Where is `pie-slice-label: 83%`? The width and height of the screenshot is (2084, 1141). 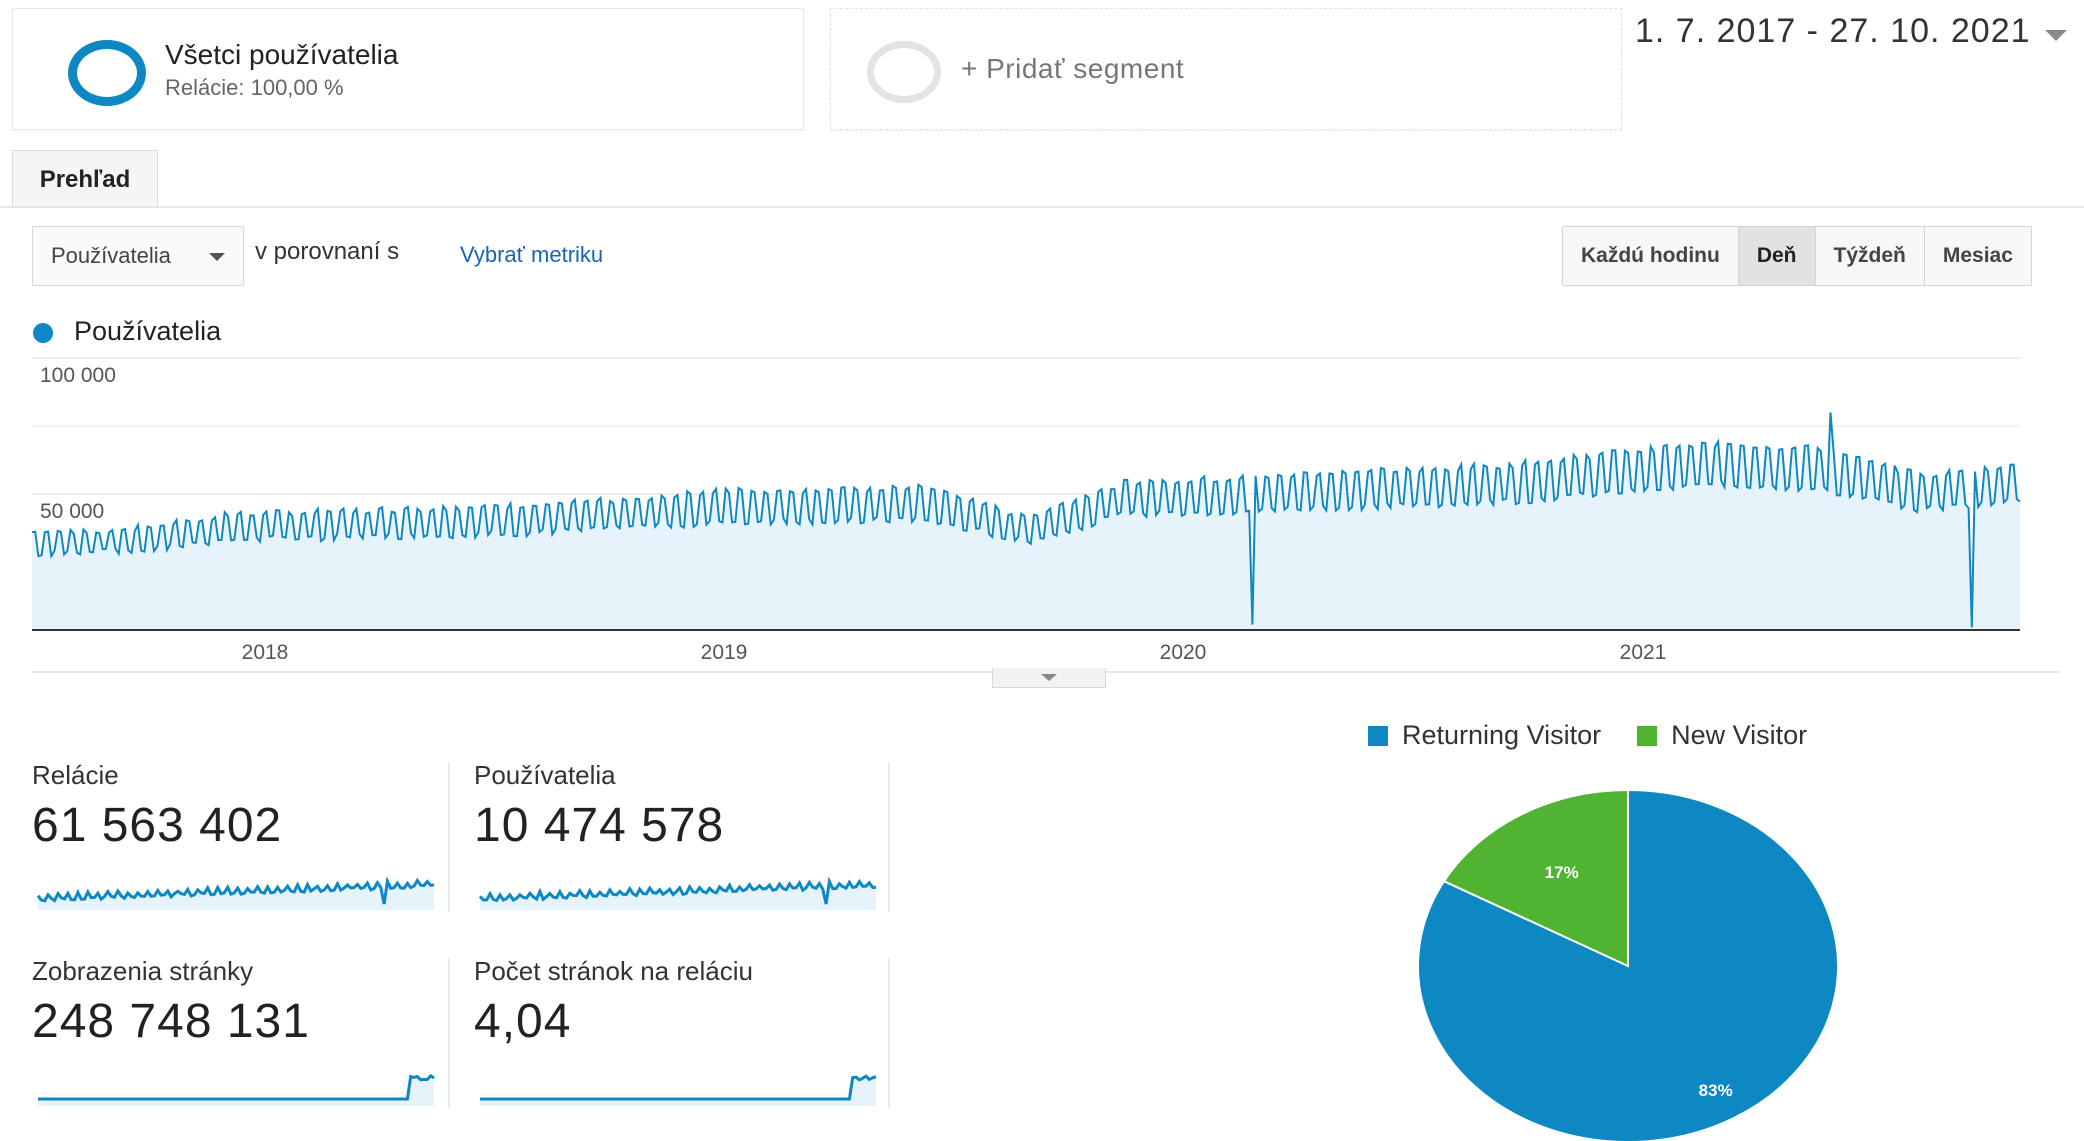 pie-slice-label: 83% is located at coordinates (1716, 1090).